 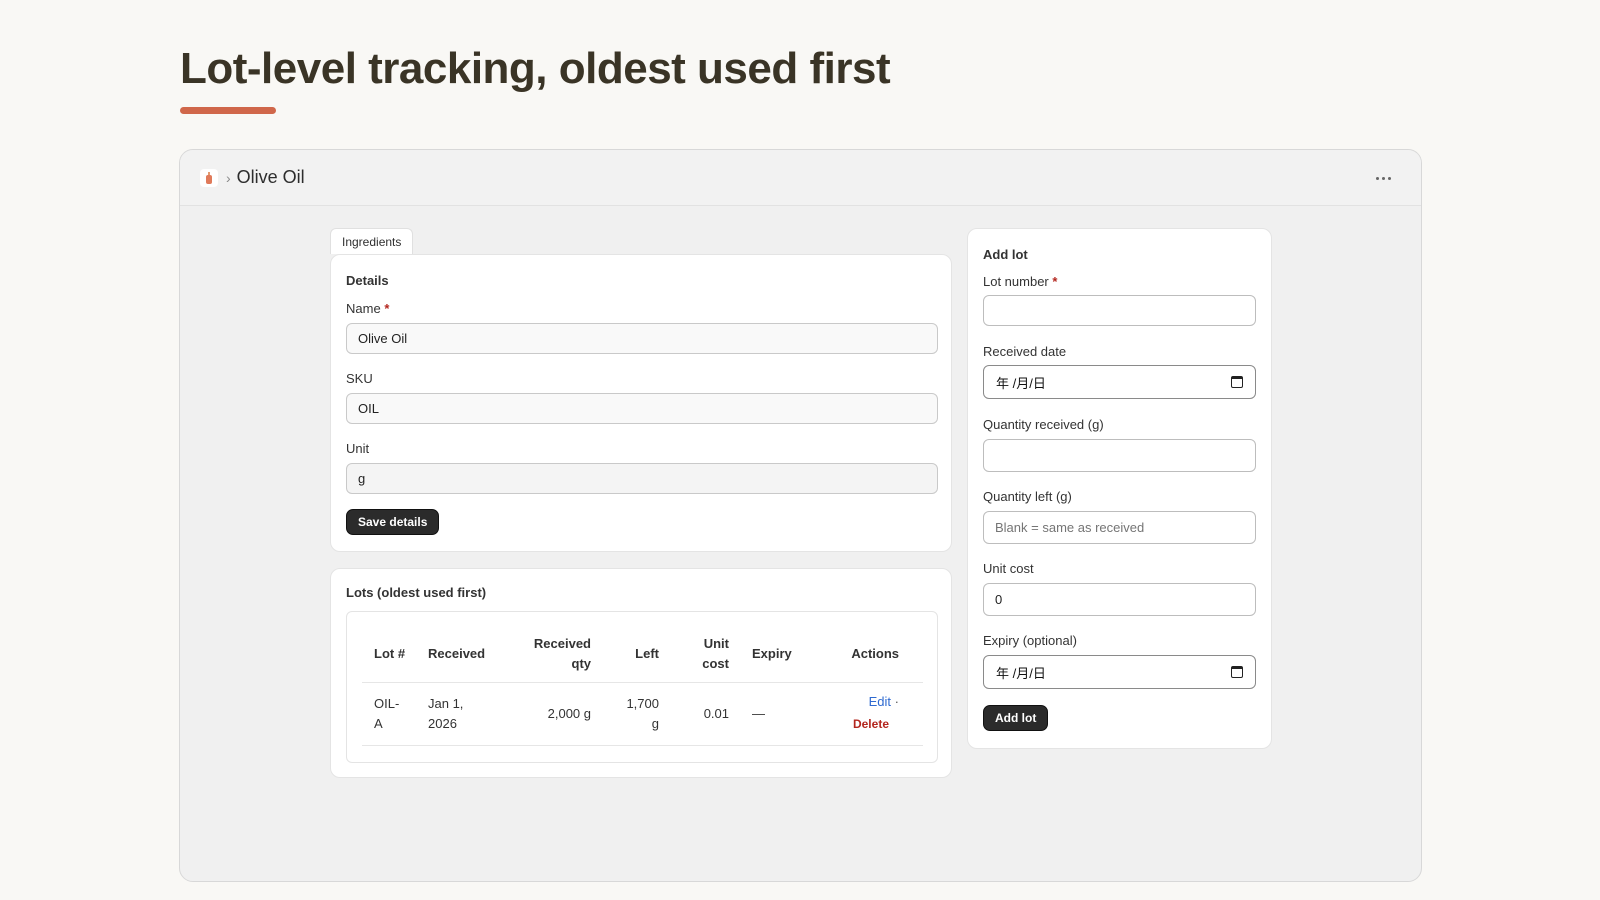 I want to click on save-details-button: Save details, so click(x=393, y=522).